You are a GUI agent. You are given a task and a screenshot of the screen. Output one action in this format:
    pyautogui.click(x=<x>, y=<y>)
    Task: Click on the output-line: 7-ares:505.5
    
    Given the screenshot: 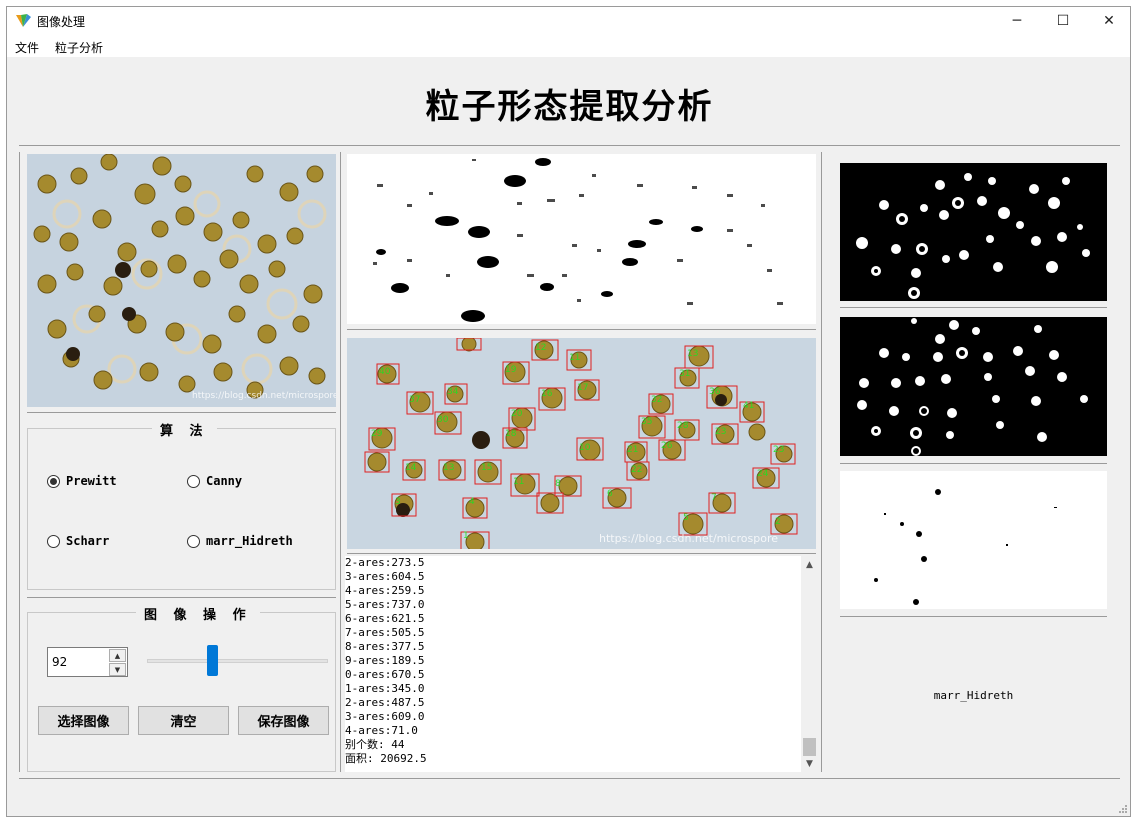 What is the action you would take?
    pyautogui.click(x=385, y=632)
    